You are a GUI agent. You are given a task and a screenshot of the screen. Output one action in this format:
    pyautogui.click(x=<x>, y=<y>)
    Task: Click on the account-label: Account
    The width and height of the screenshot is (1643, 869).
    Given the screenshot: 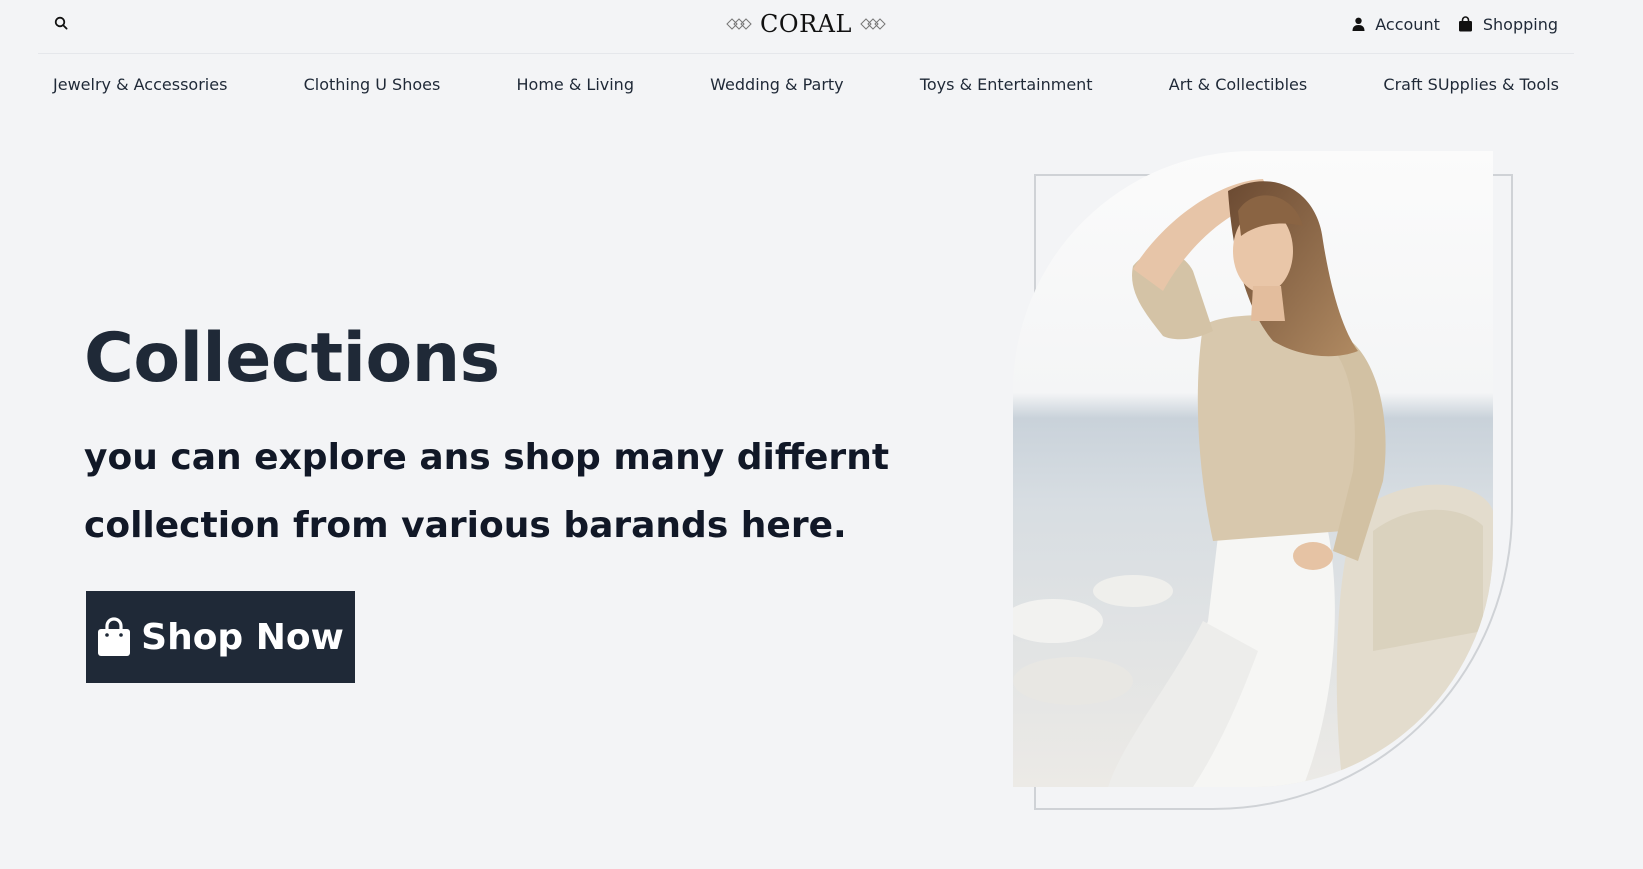 What is the action you would take?
    pyautogui.click(x=1407, y=24)
    